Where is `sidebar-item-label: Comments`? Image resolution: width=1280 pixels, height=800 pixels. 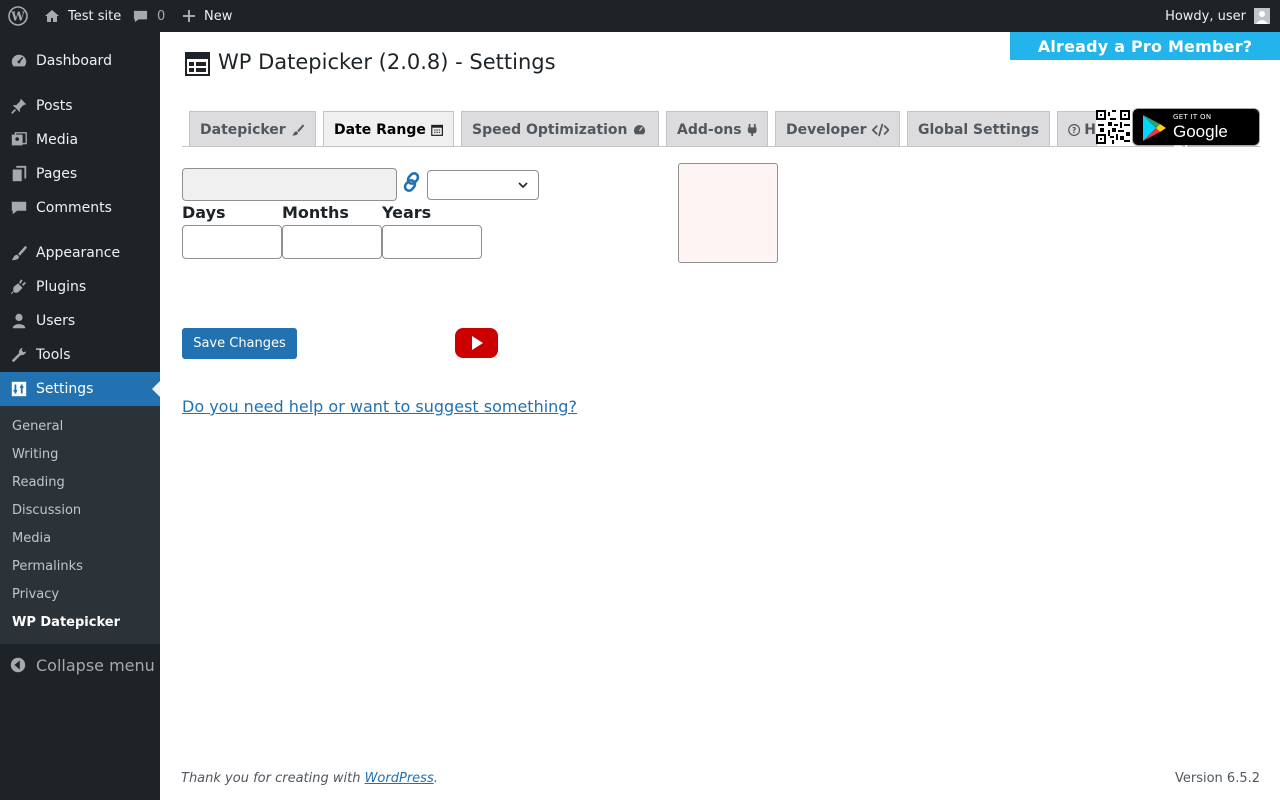 sidebar-item-label: Comments is located at coordinates (74, 208).